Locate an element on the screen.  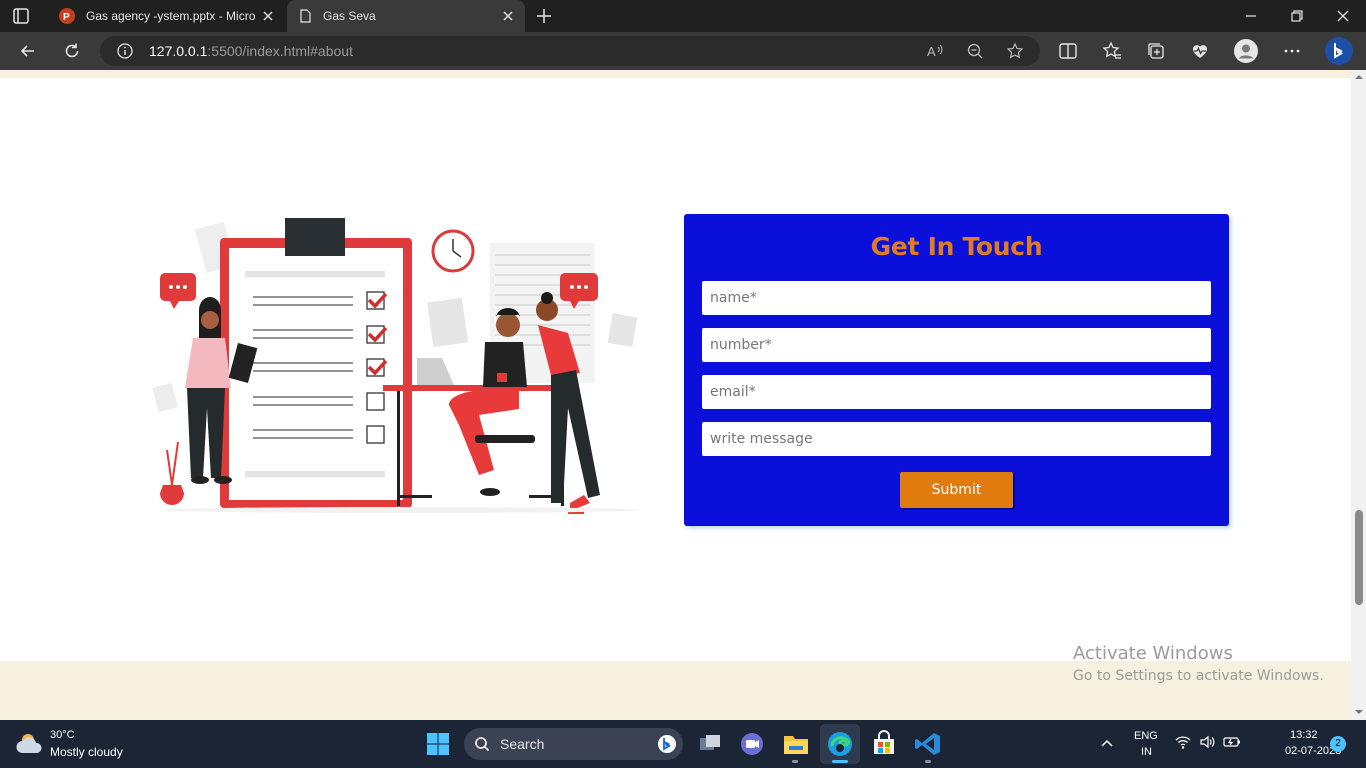
favorites-icon is located at coordinates (1112, 51).